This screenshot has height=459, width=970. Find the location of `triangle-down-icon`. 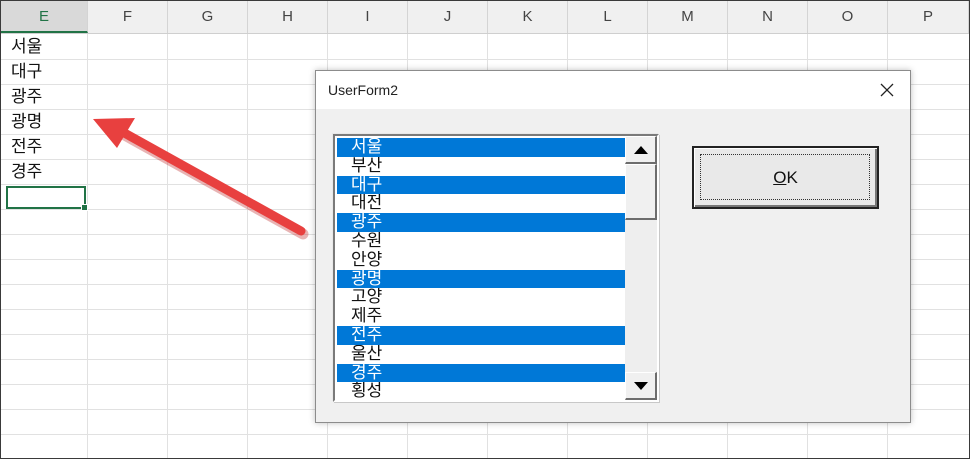

triangle-down-icon is located at coordinates (640, 385).